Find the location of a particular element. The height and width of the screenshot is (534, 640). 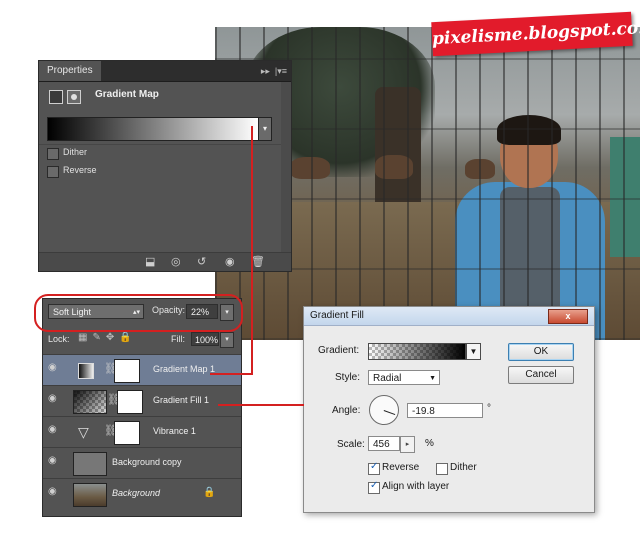

fill-dropdown-button: ▾ is located at coordinates (227, 340).